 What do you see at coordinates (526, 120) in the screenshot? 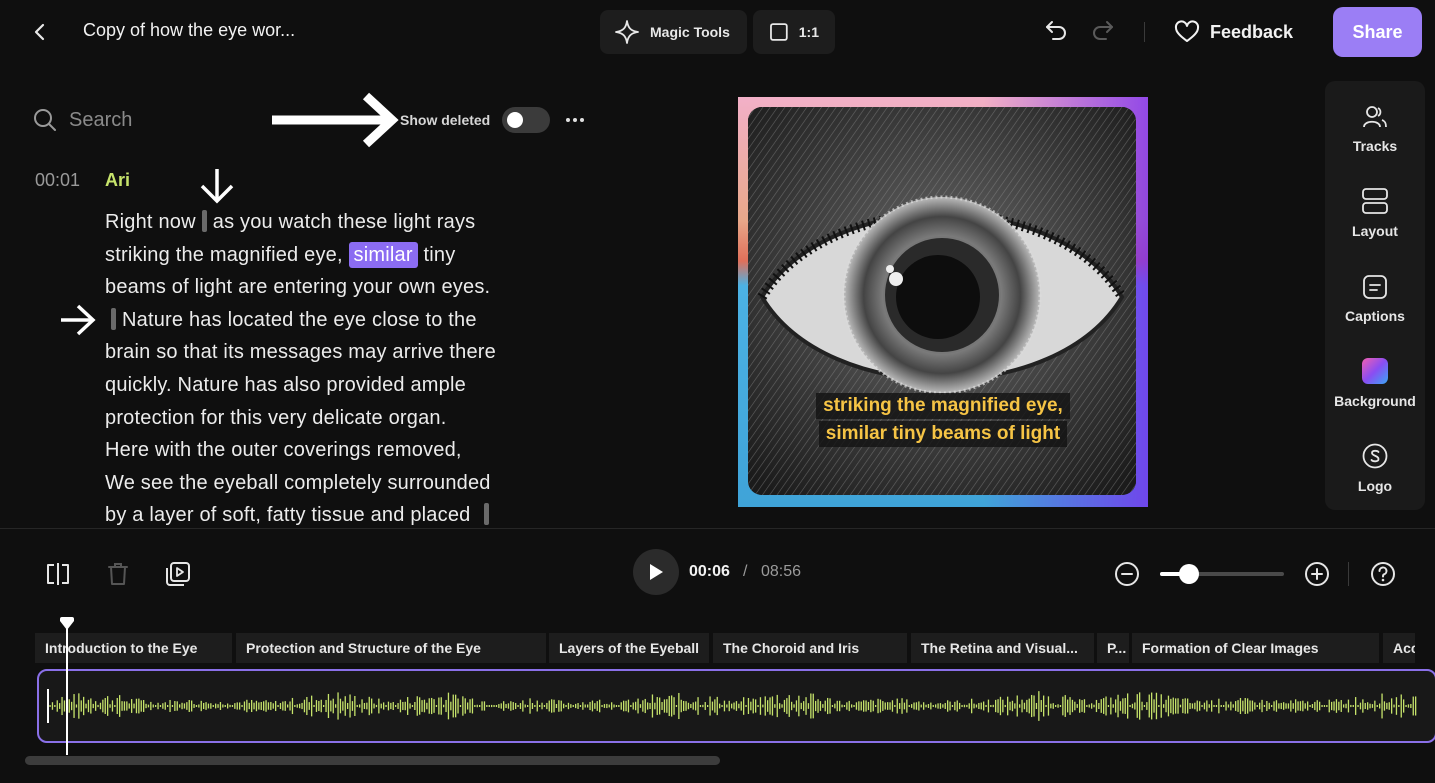
I see `show-deleted-toggle` at bounding box center [526, 120].